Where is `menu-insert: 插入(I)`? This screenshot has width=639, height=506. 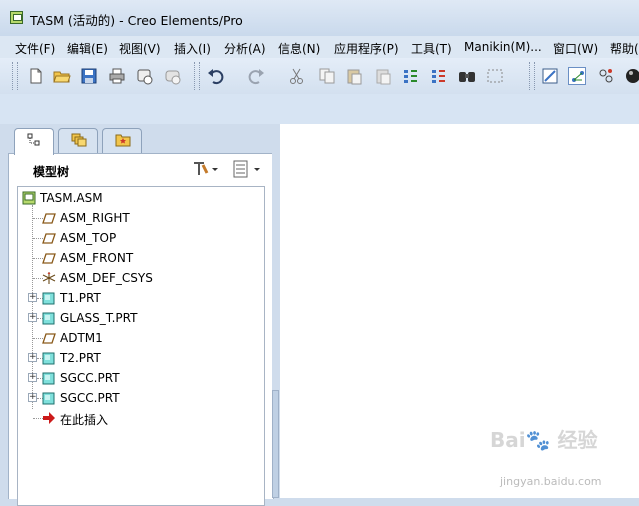 menu-insert: 插入(I) is located at coordinates (192, 48).